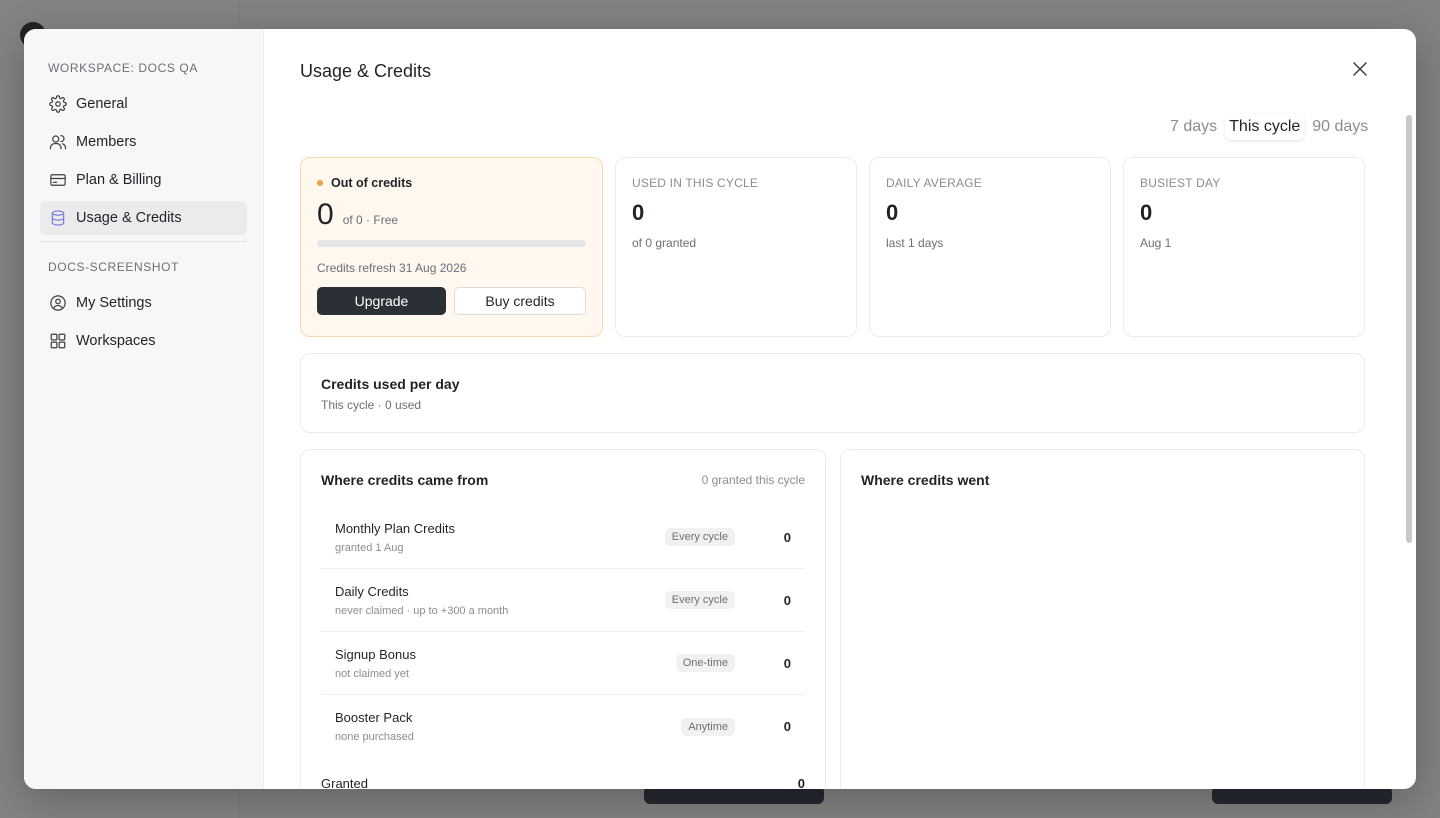  What do you see at coordinates (143, 142) in the screenshot?
I see `sidebar-item-members: Members` at bounding box center [143, 142].